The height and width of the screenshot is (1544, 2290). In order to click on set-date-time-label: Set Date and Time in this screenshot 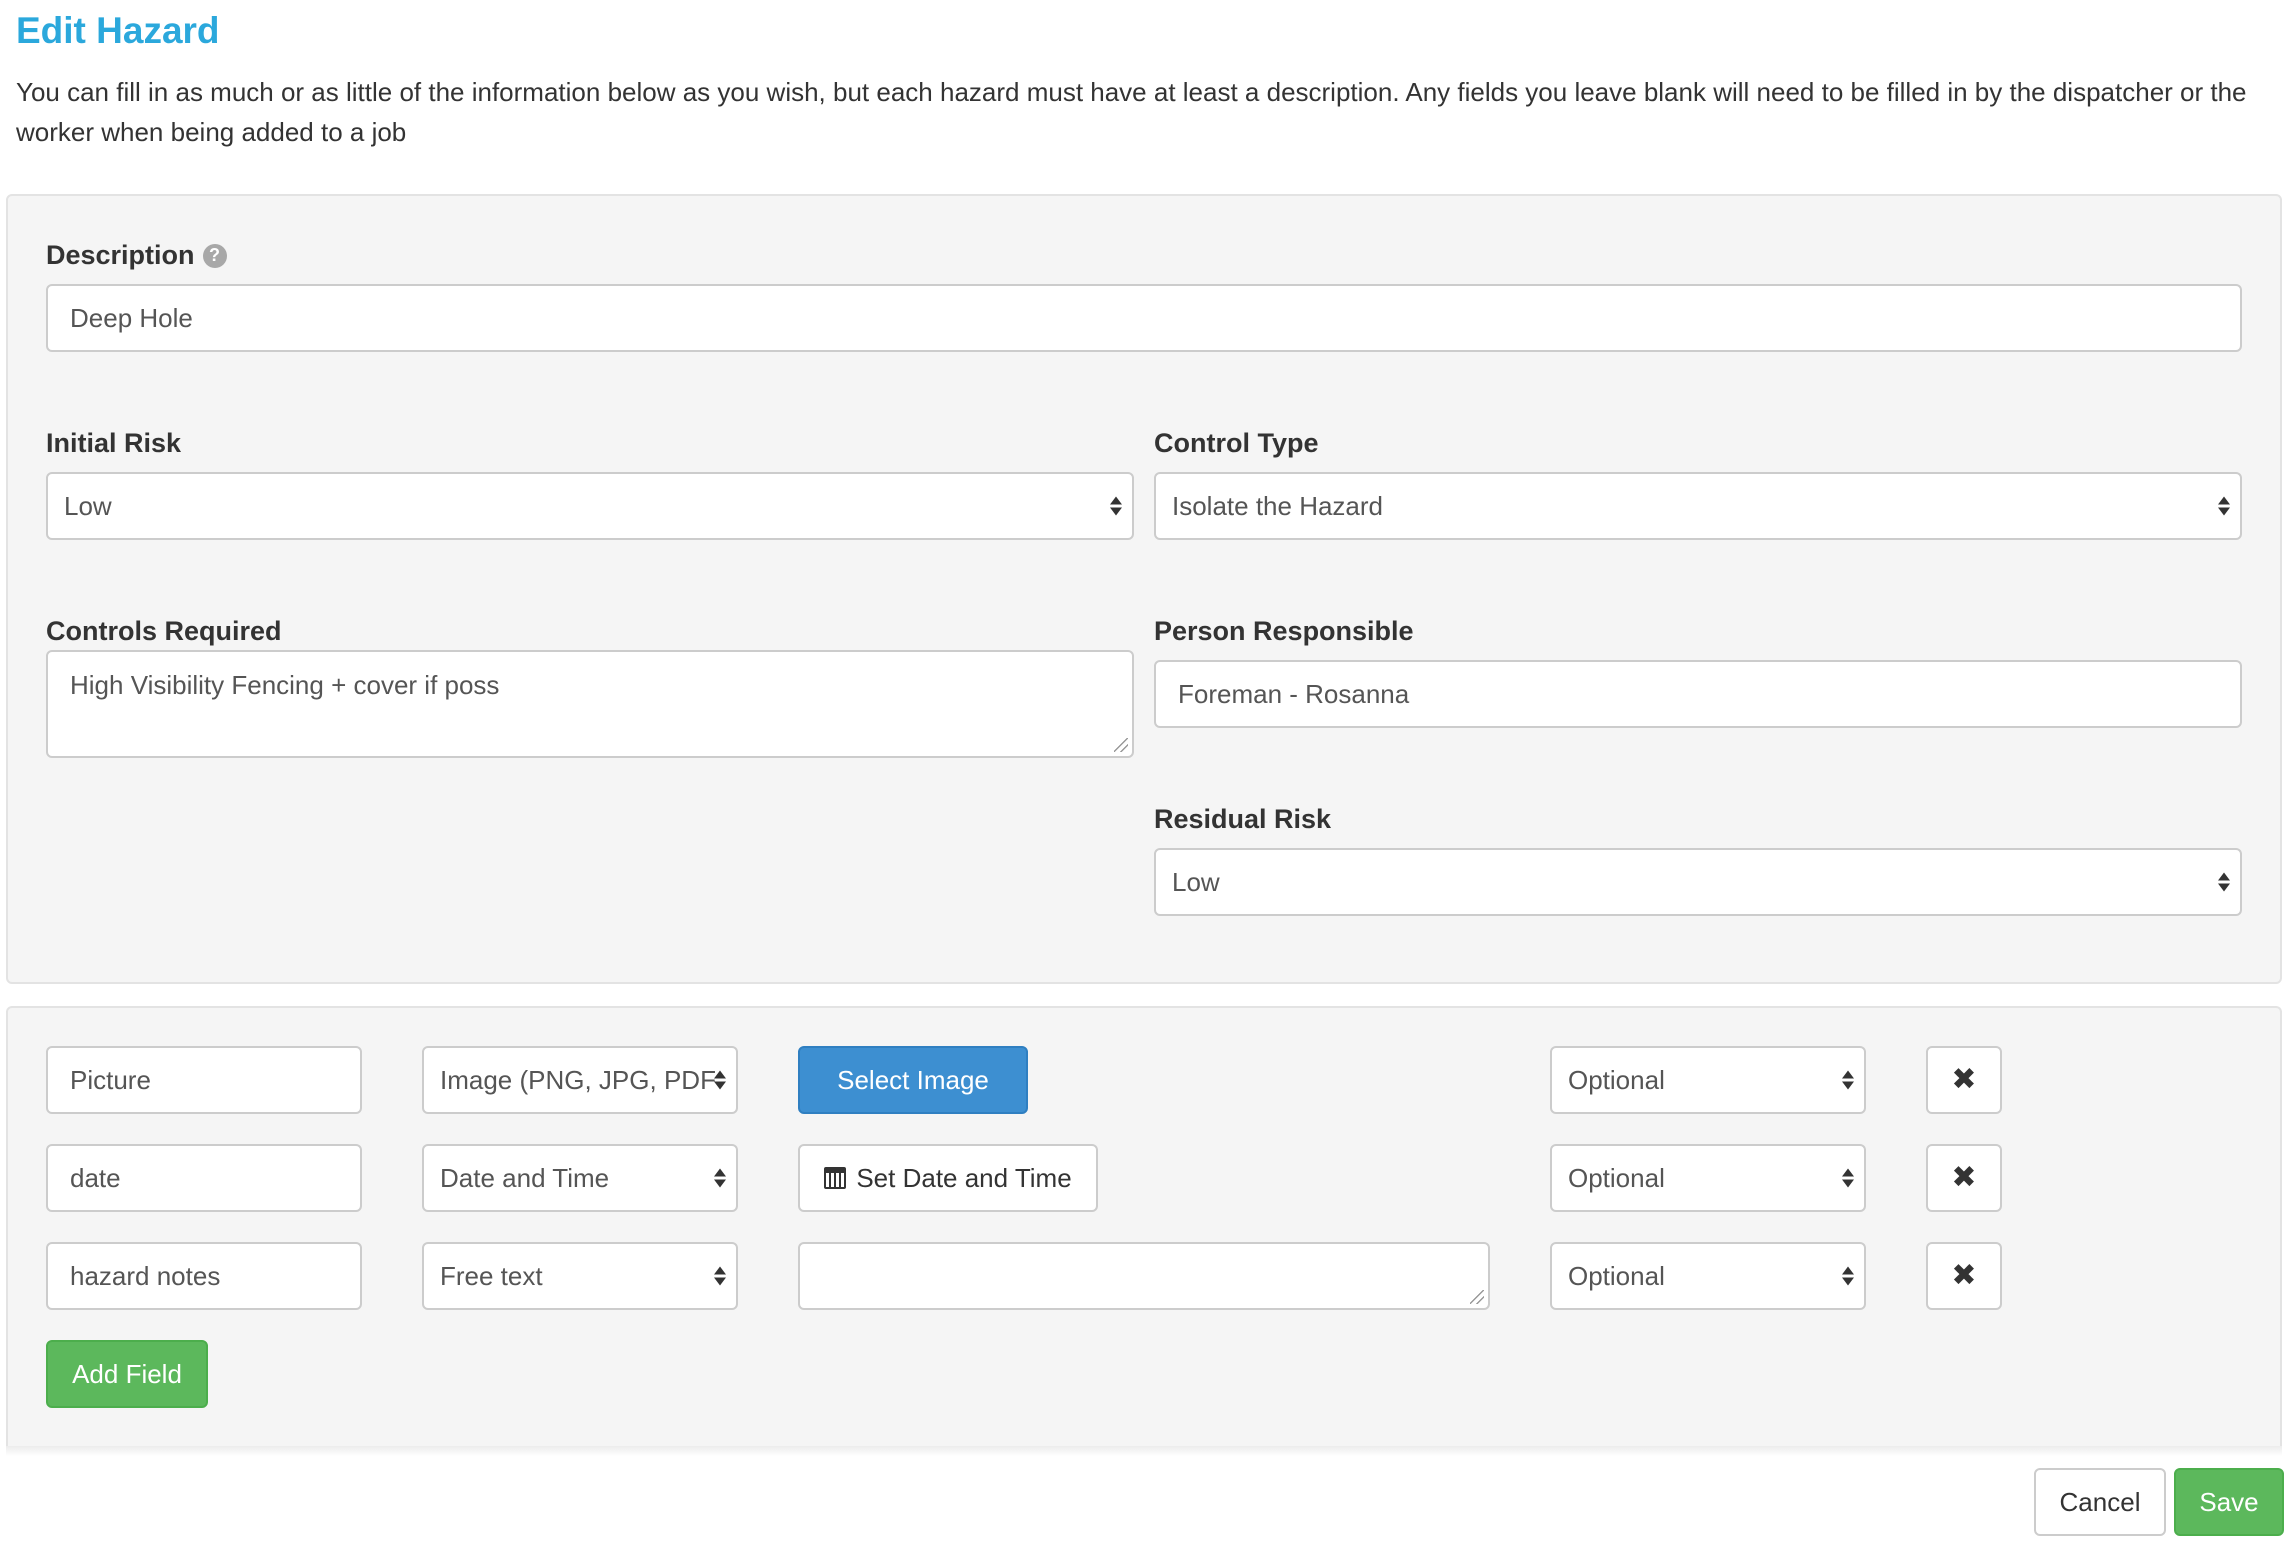, I will do `click(964, 1177)`.